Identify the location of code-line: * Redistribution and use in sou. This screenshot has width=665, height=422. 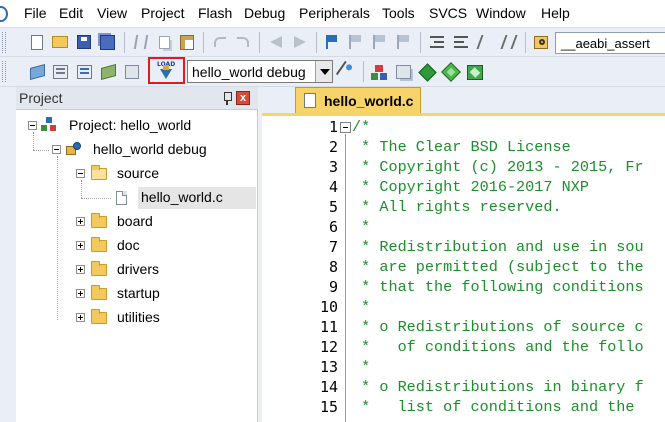
(498, 247).